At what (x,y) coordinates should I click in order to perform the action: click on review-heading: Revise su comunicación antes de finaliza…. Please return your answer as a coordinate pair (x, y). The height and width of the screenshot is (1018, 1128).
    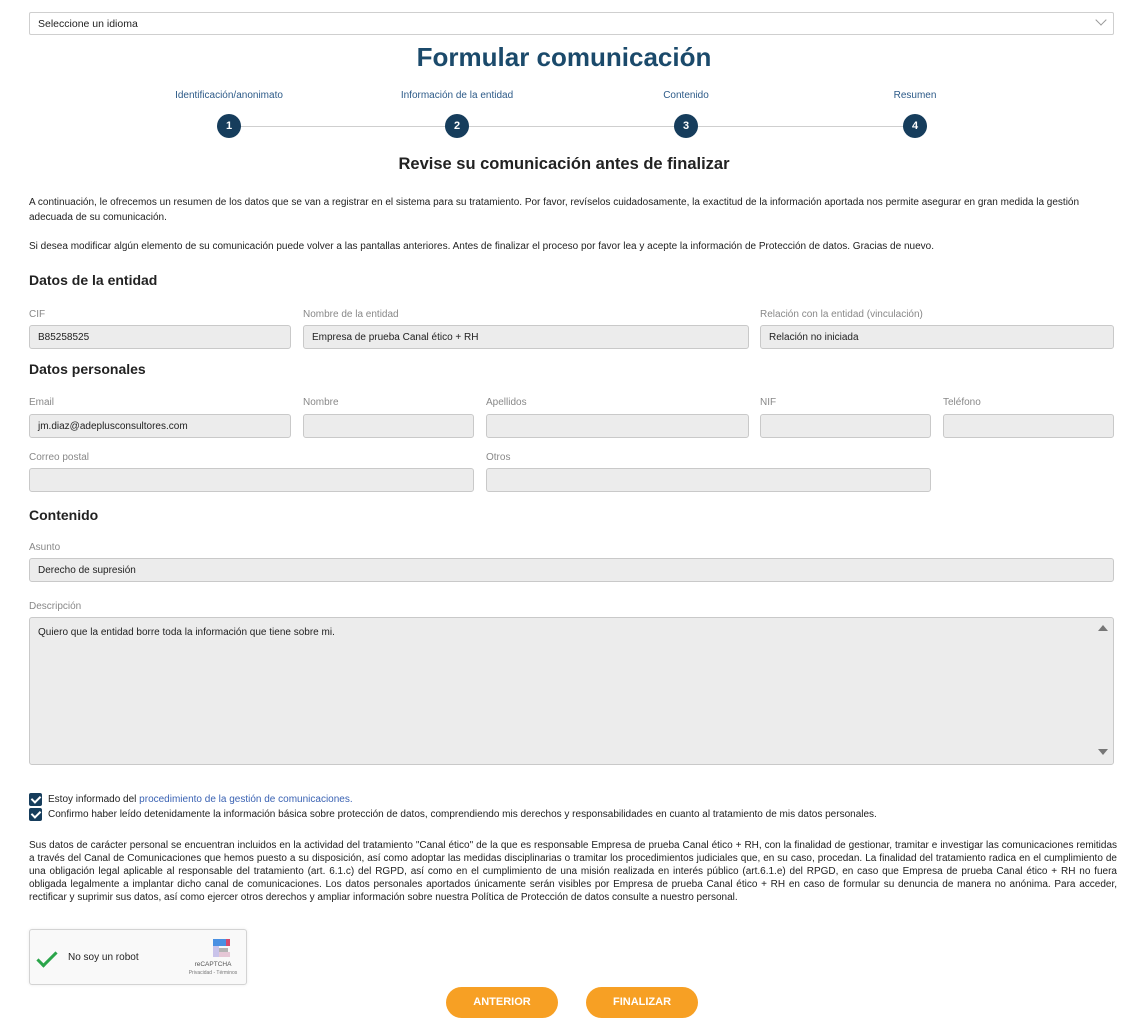
    Looking at the image, I should click on (564, 164).